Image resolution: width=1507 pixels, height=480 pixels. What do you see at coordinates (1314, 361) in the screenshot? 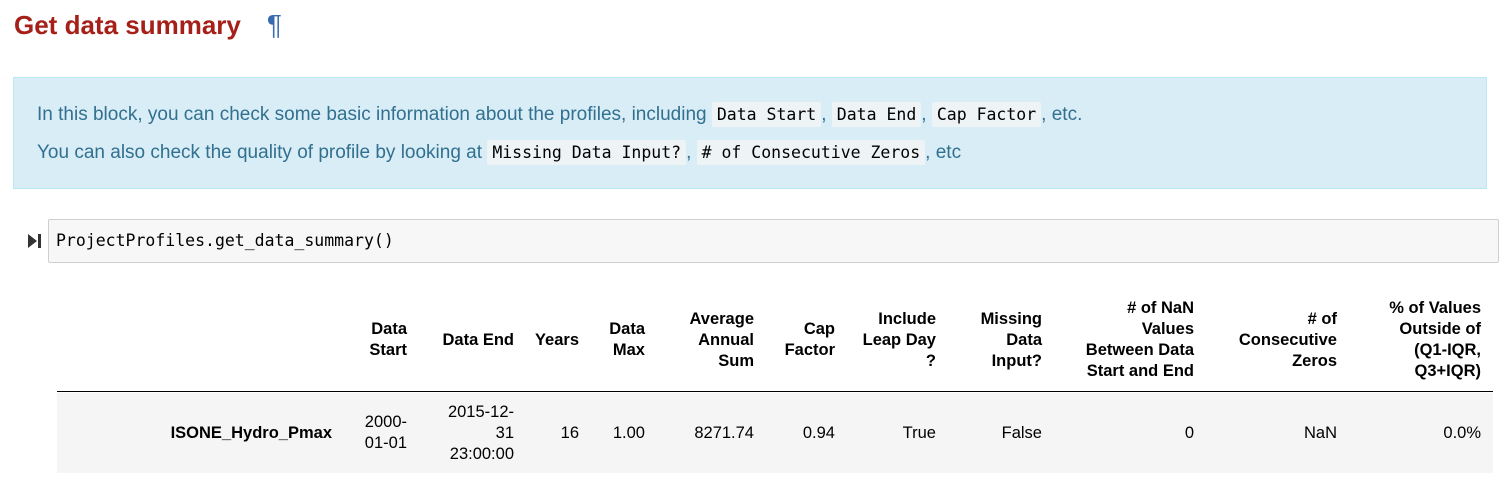
I see `header-line: Zeros` at bounding box center [1314, 361].